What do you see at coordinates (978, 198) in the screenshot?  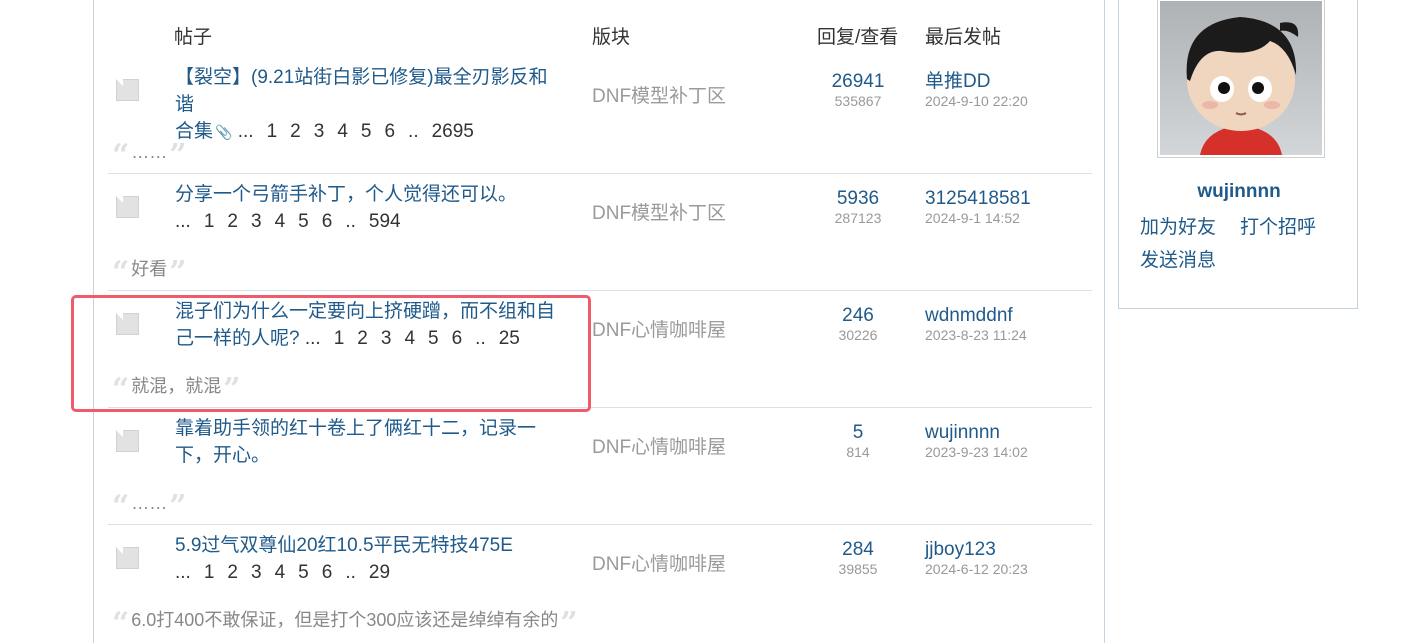 I see `last-post-author: 3125418581` at bounding box center [978, 198].